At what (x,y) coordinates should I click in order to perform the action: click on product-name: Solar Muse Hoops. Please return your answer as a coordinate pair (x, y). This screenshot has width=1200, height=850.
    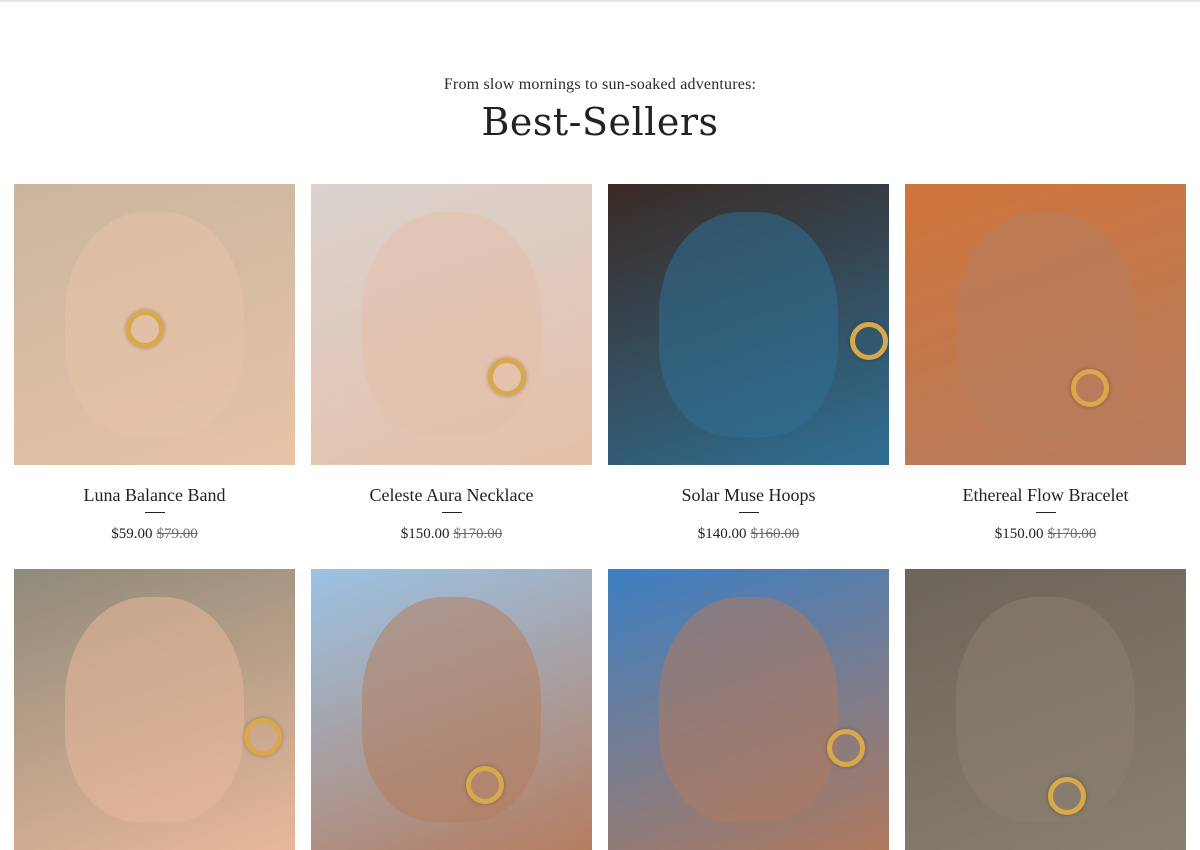
    Looking at the image, I should click on (748, 495).